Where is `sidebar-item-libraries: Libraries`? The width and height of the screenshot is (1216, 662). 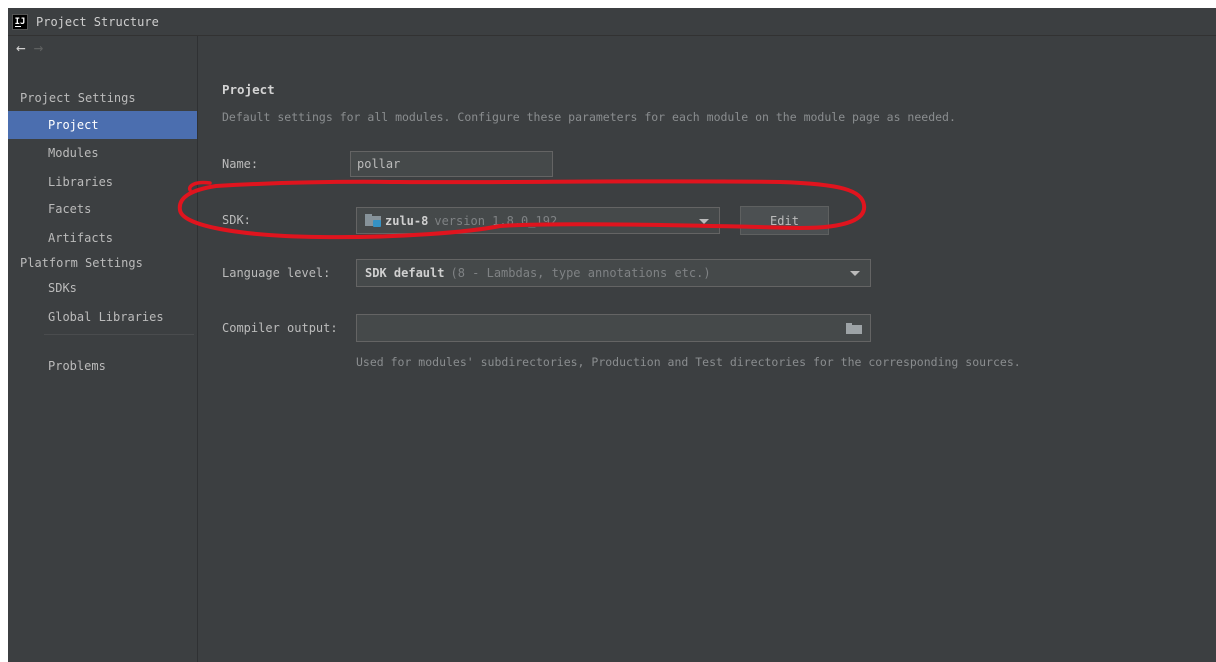 sidebar-item-libraries: Libraries is located at coordinates (102, 182).